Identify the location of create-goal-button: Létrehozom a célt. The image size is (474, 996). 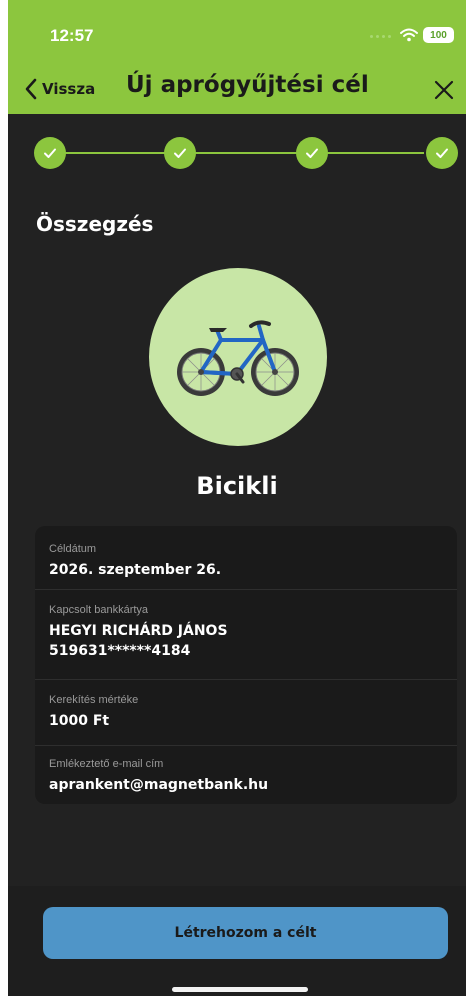
(245, 933).